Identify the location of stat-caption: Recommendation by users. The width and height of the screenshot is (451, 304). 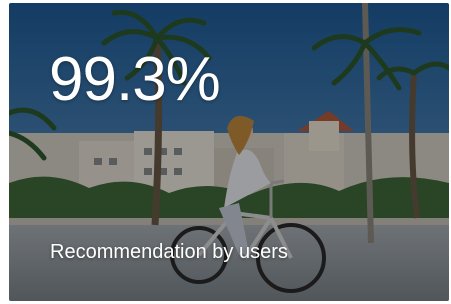
(169, 252).